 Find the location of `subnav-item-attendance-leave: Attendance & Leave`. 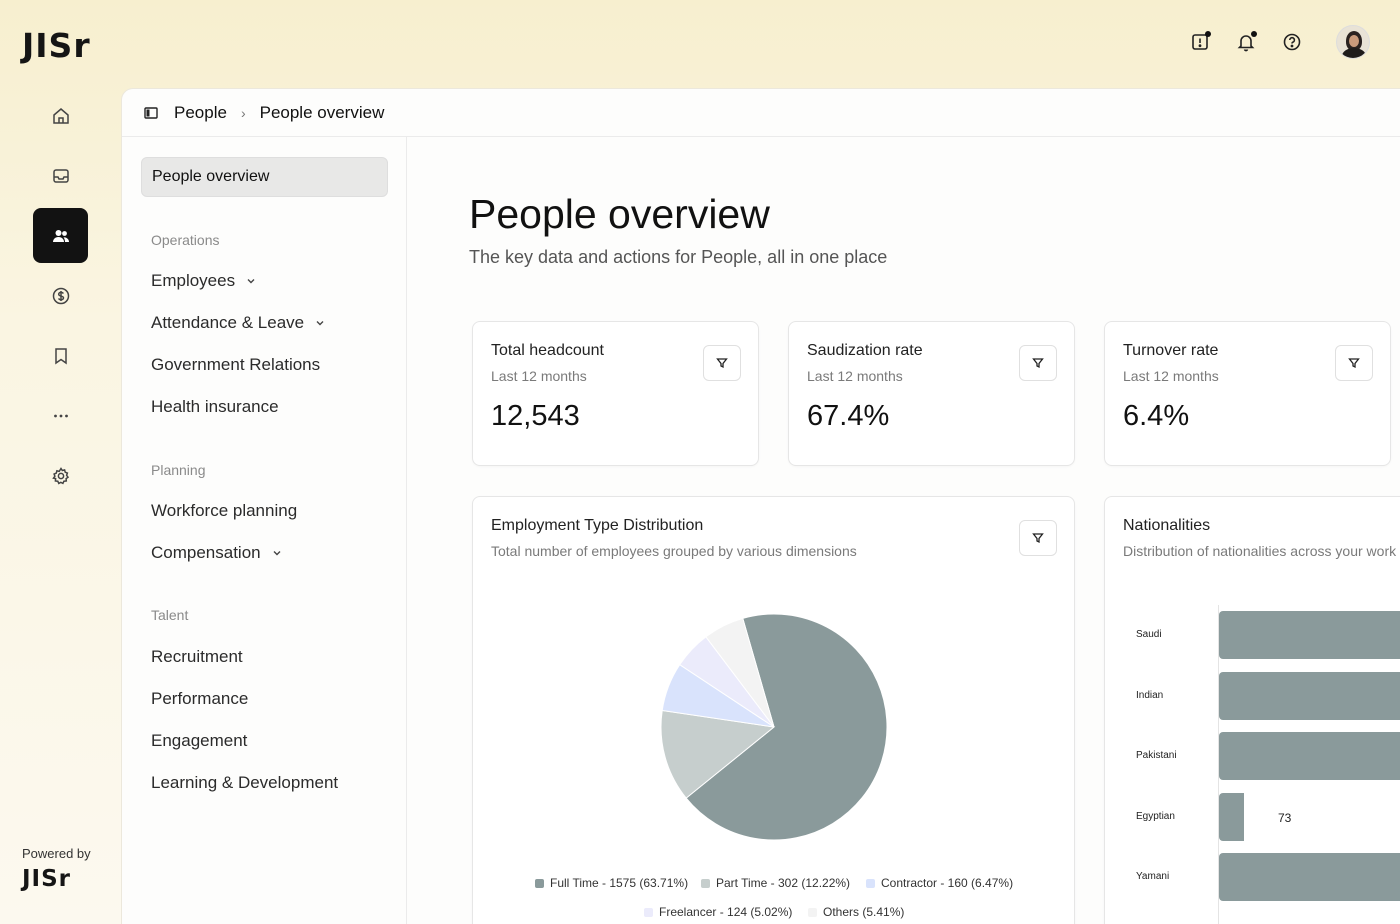

subnav-item-attendance-leave: Attendance & Leave is located at coordinates (238, 323).